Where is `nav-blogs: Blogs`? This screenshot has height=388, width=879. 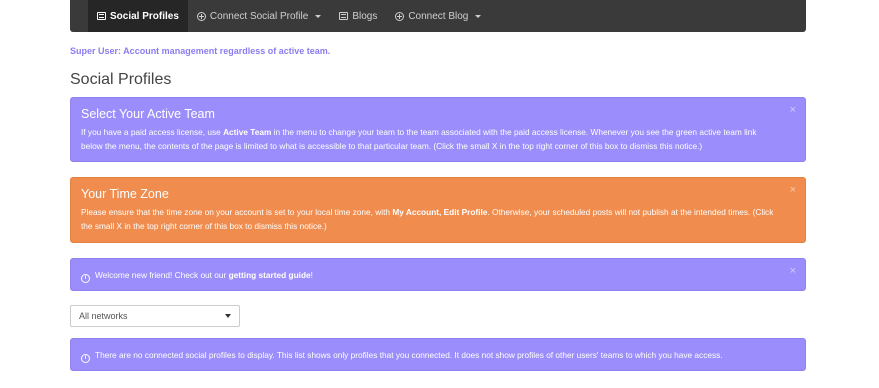 nav-blogs: Blogs is located at coordinates (358, 16).